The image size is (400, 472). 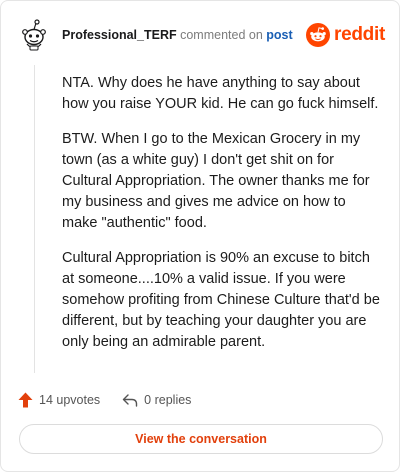 I want to click on comment-footer: 14 upvotes 0 replies, so click(x=115, y=400).